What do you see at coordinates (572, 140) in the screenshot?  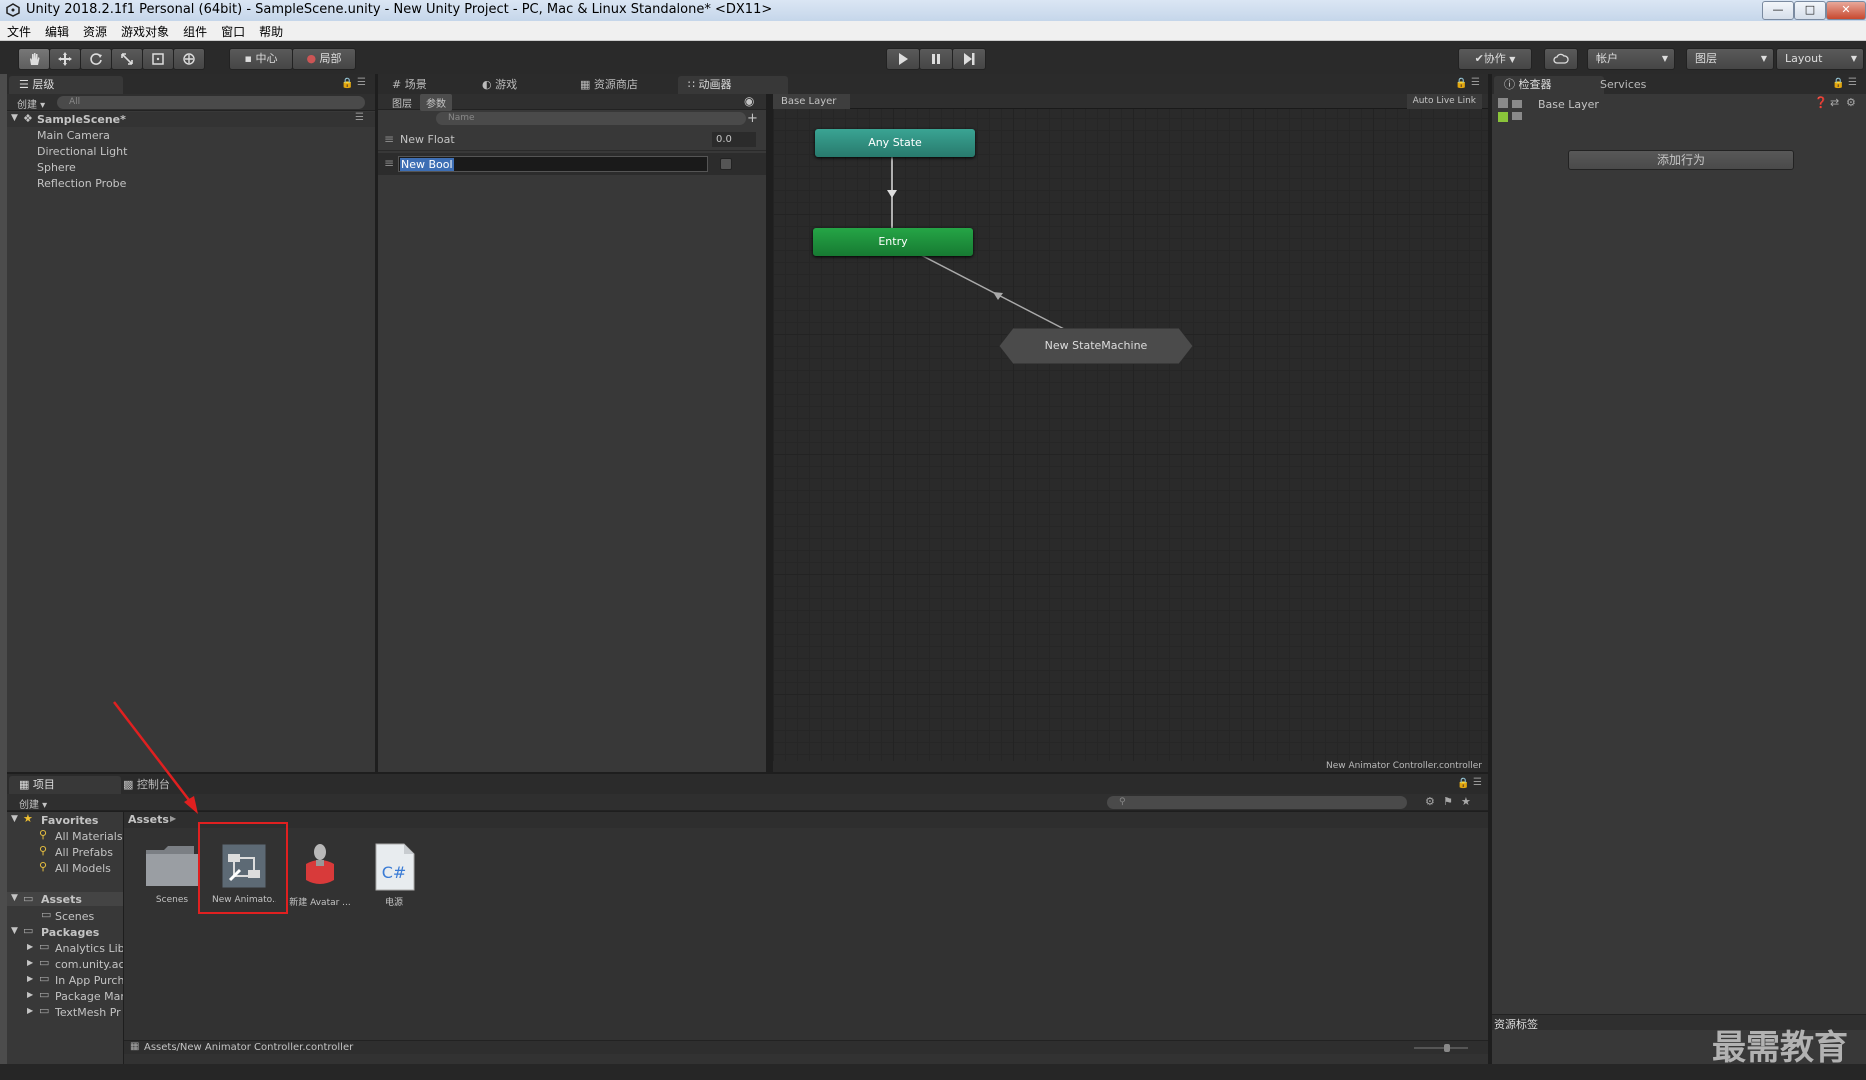 I see `param-row: ≡ New Float 0.0` at bounding box center [572, 140].